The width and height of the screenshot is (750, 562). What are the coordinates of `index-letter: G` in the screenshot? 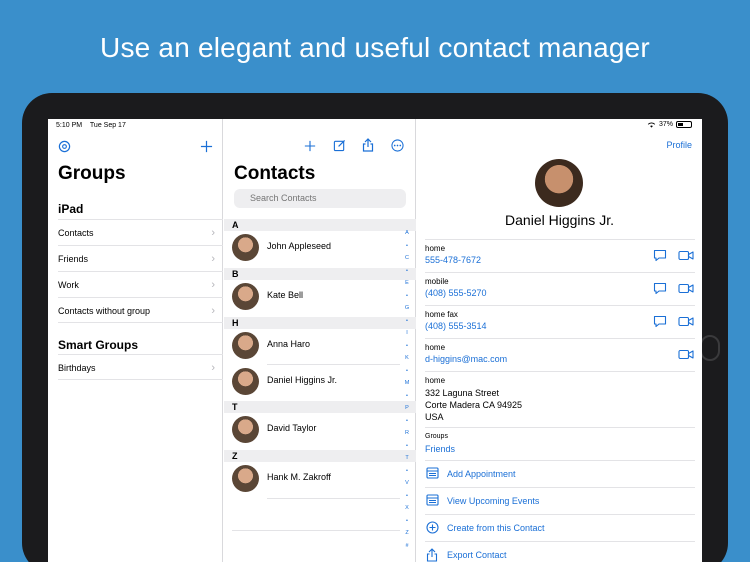 It's located at (407, 308).